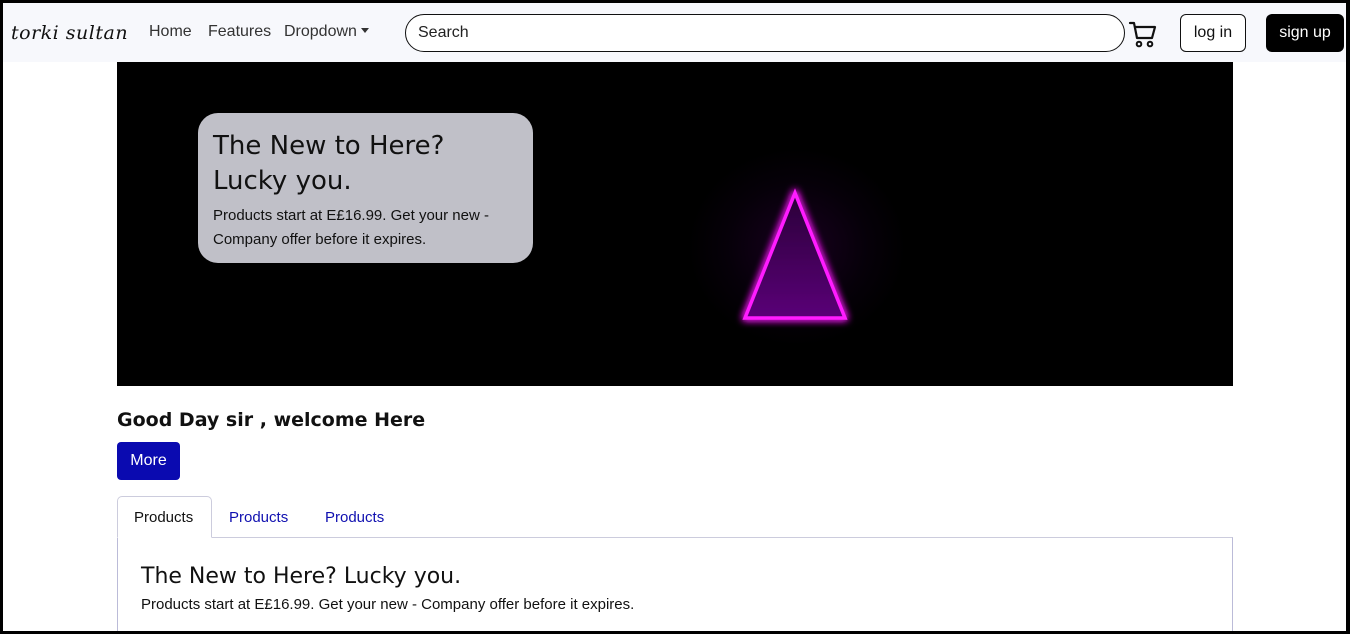  I want to click on hero-title: The New to Here? Lucky you., so click(329, 163).